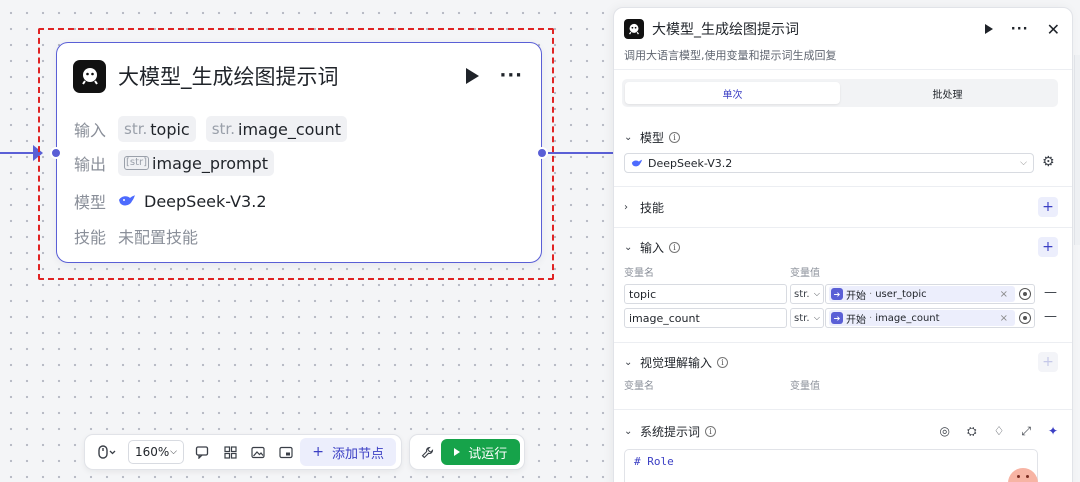 Image resolution: width=1080 pixels, height=482 pixels. What do you see at coordinates (581, 153) in the screenshot?
I see `outgoing-edge` at bounding box center [581, 153].